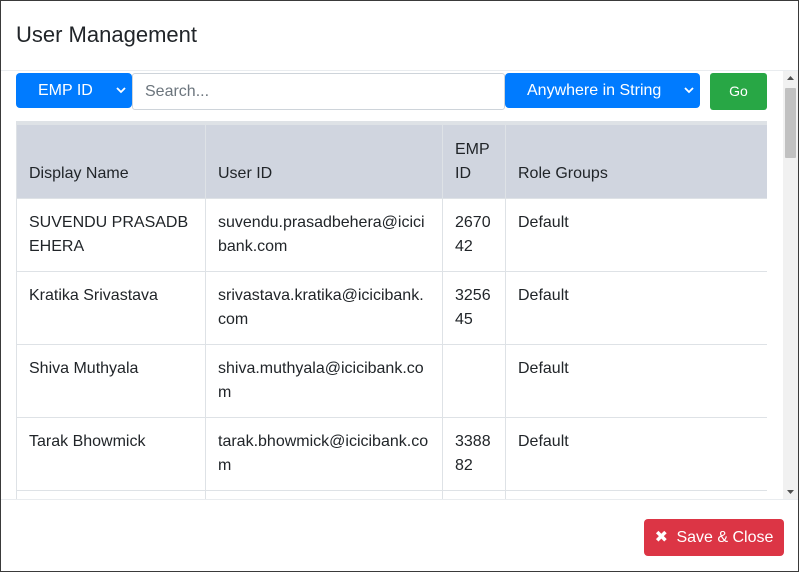 This screenshot has width=799, height=572. I want to click on save-close-label: Save & Close, so click(725, 537).